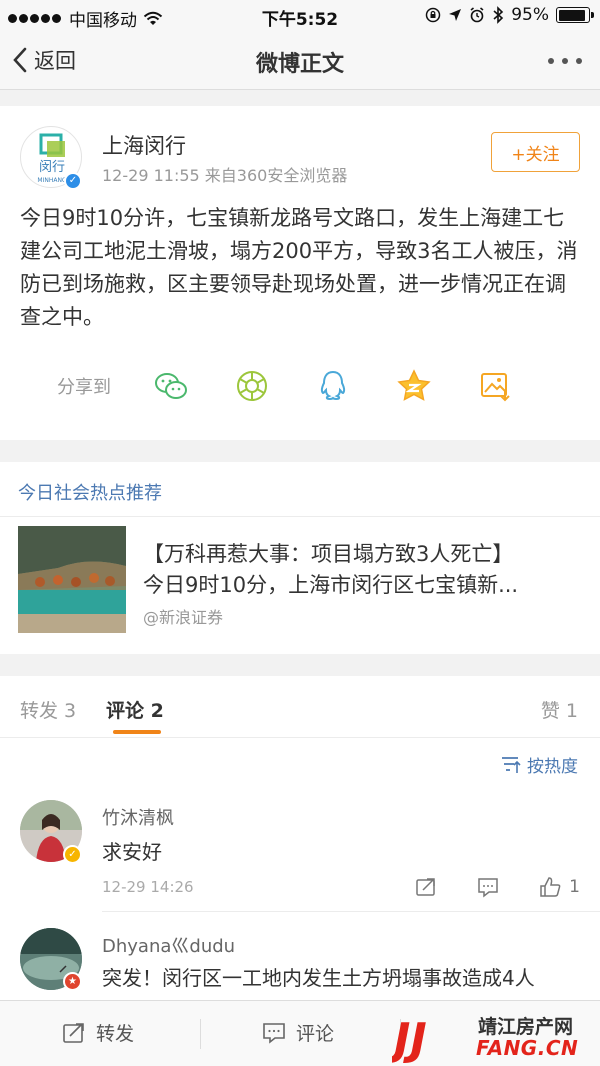  I want to click on svg-text: JJ, so click(409, 1039).